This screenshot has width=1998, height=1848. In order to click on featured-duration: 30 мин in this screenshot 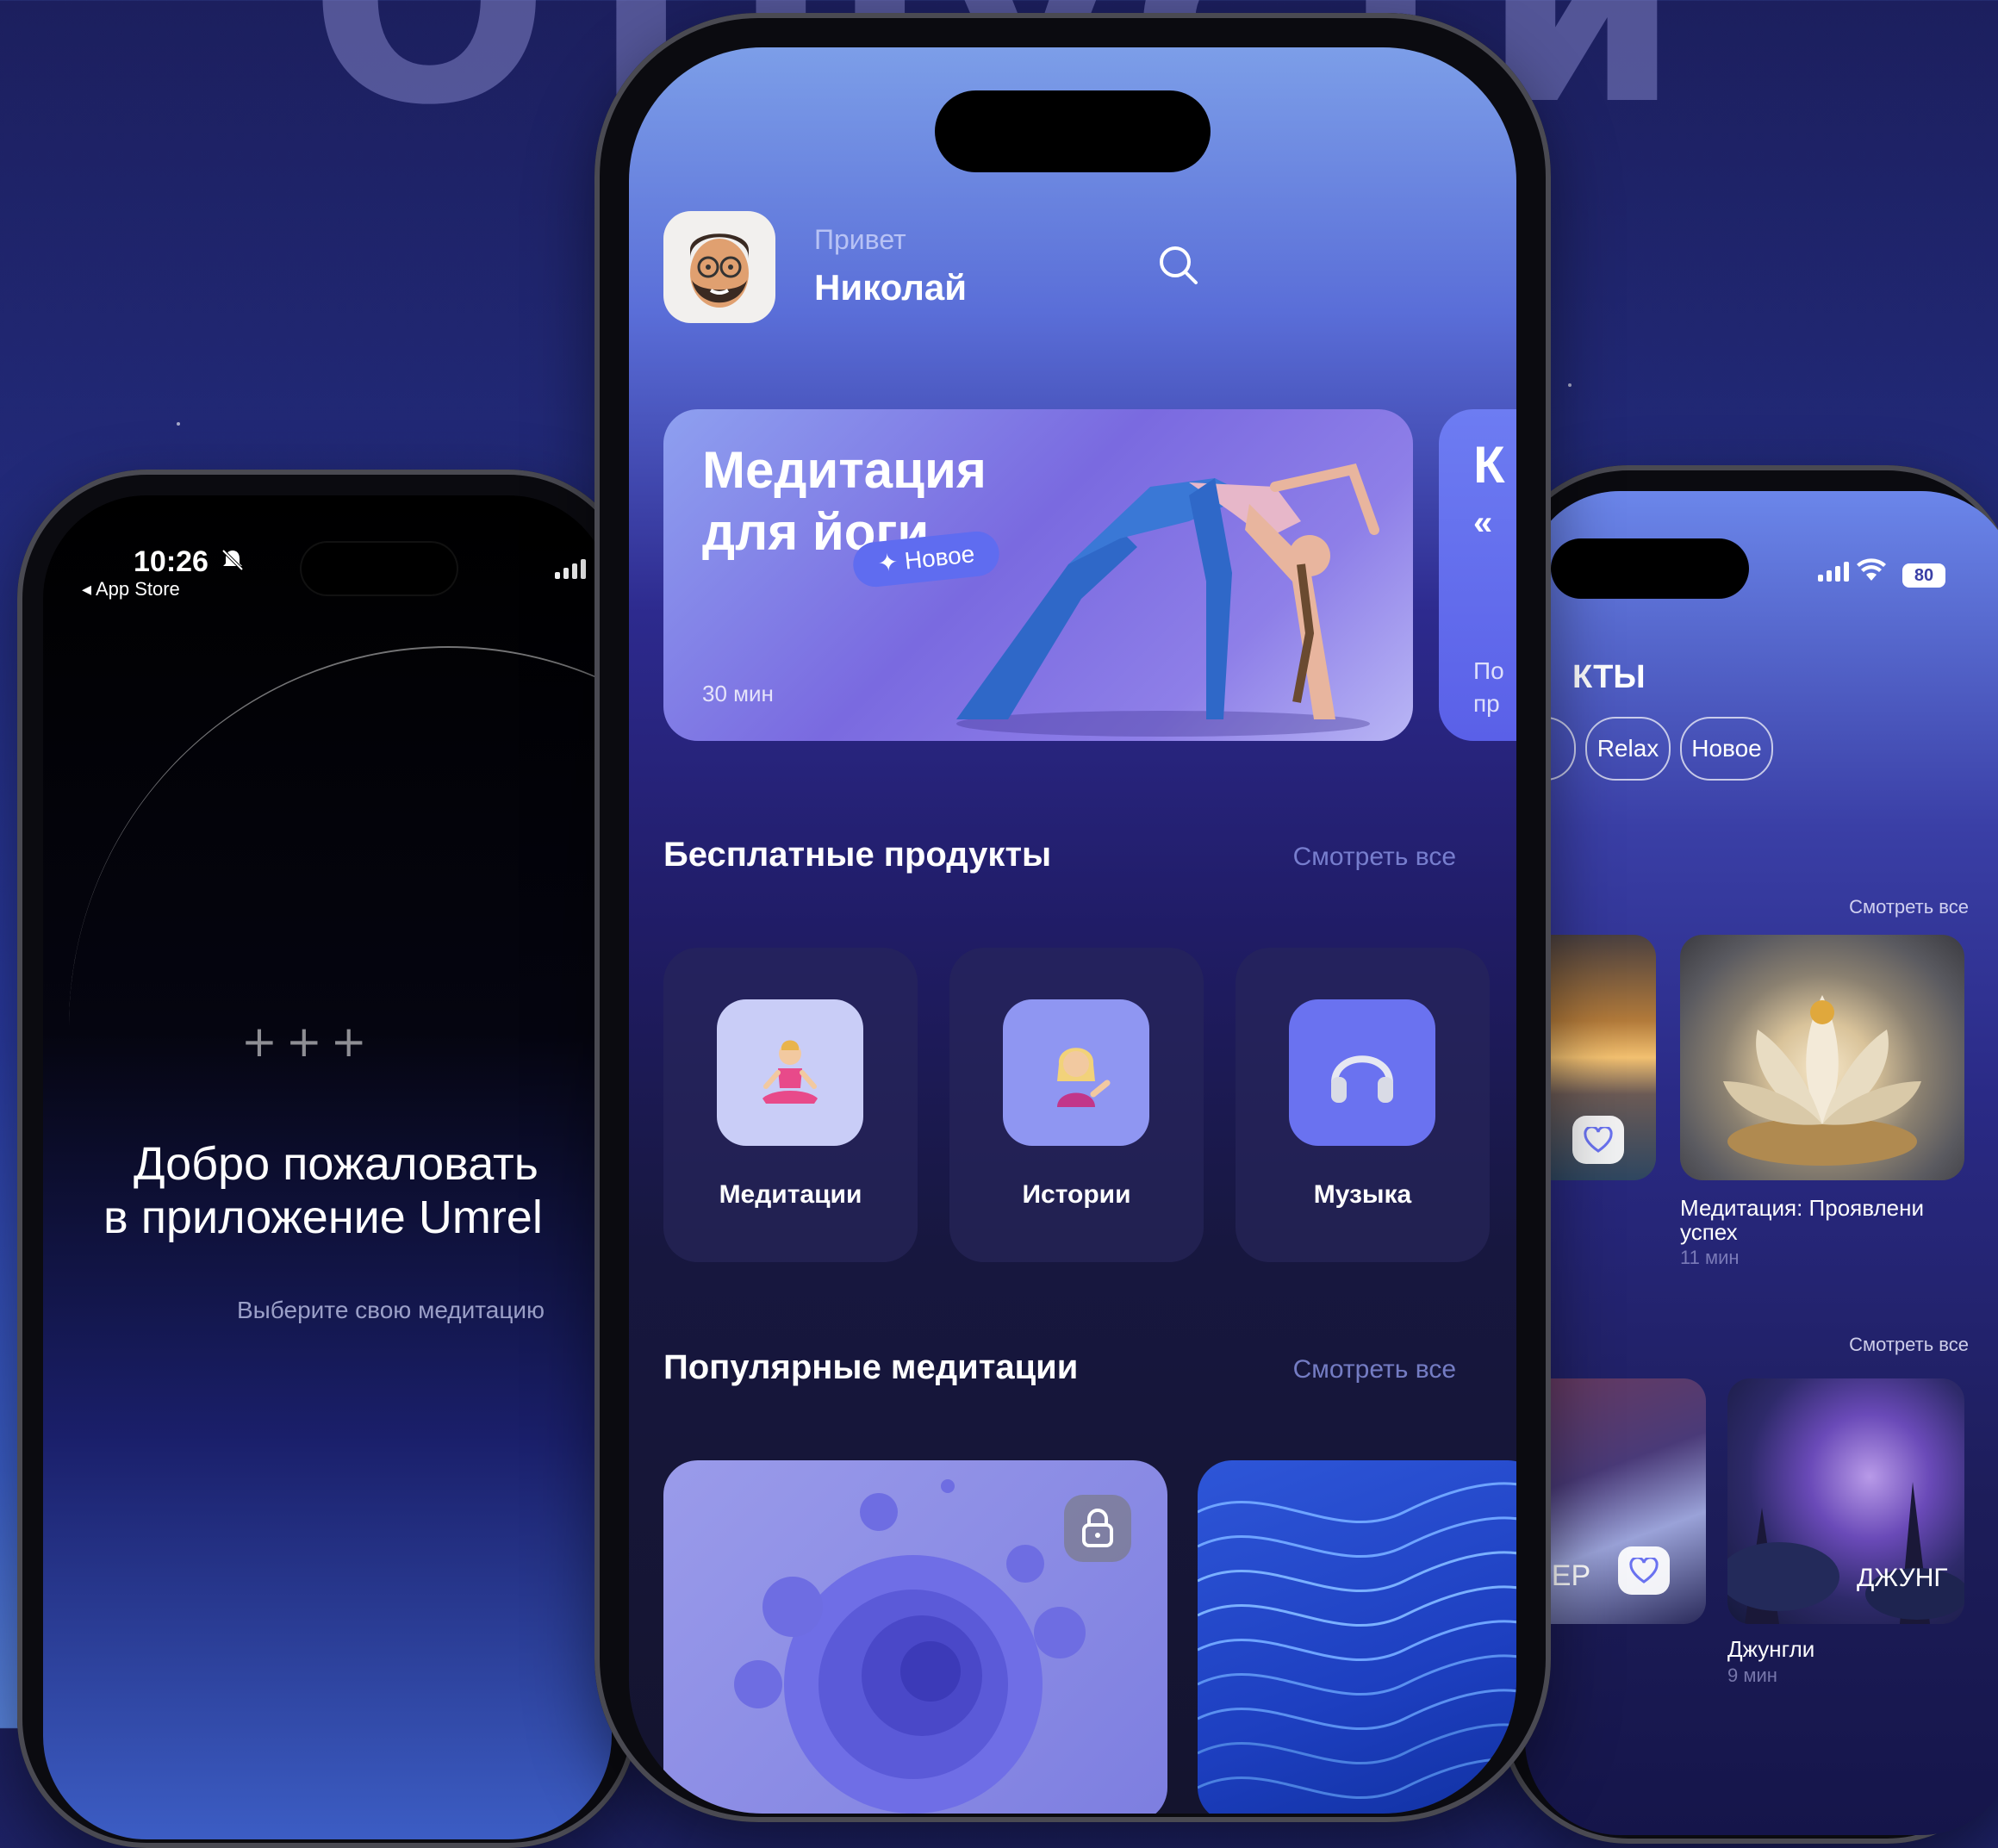, I will do `click(738, 694)`.